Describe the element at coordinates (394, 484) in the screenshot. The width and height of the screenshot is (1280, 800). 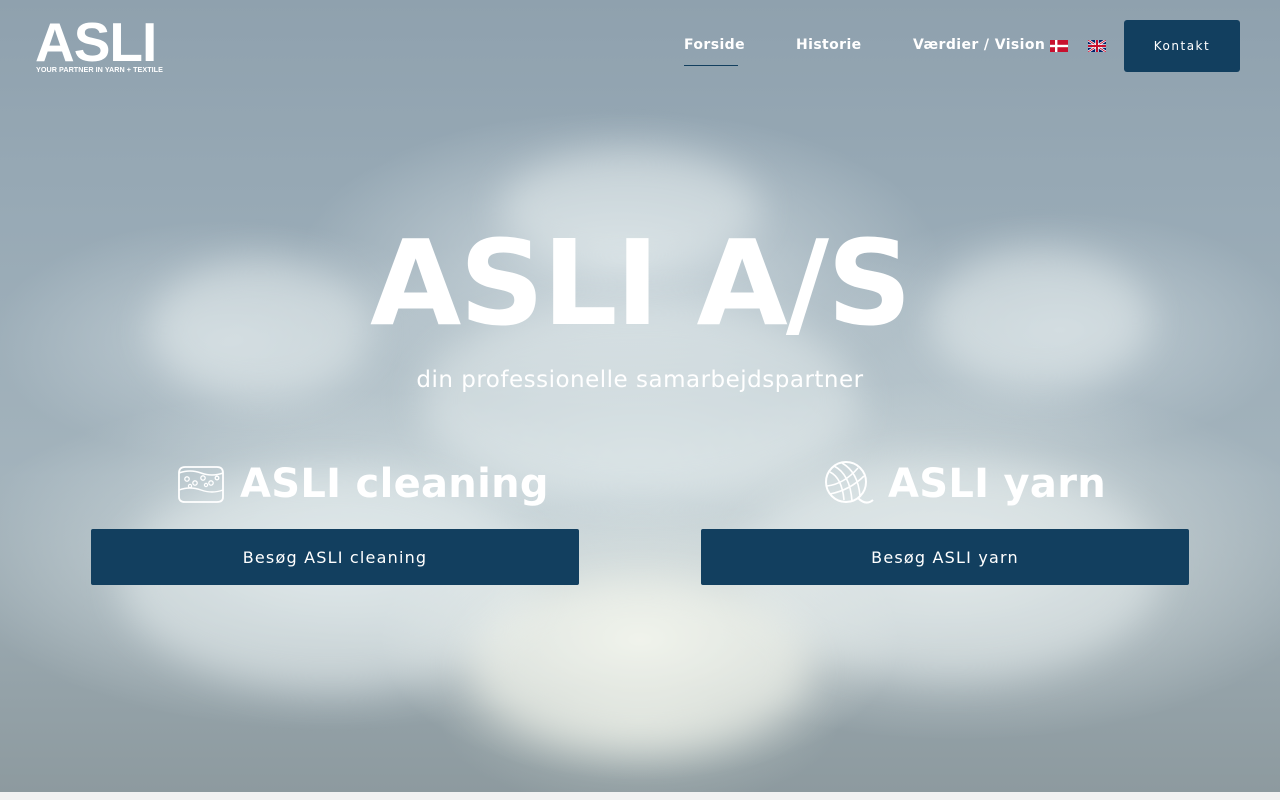
I see `service-title-cleaning: ASLI cleaning` at that location.